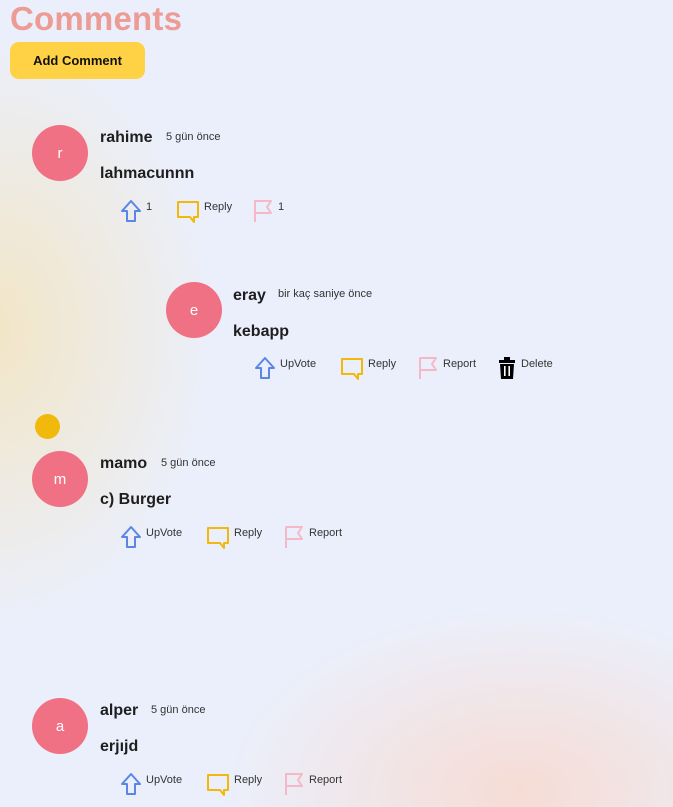  Describe the element at coordinates (147, 173) in the screenshot. I see `comment-text: lahmacunnn` at that location.